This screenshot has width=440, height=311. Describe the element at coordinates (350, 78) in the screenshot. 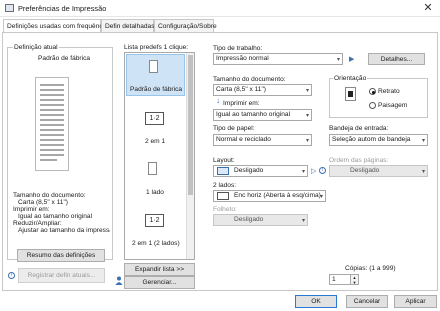

I see `orientation-label: Orientação` at that location.